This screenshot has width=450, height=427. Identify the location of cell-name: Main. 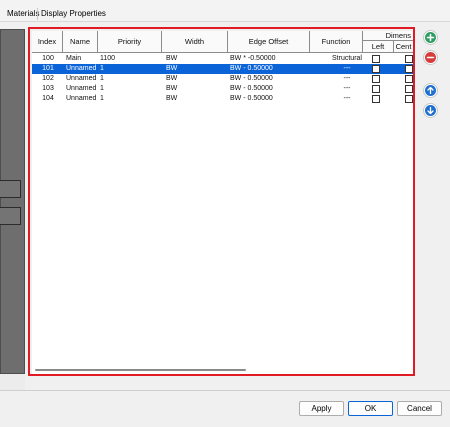
(74, 58).